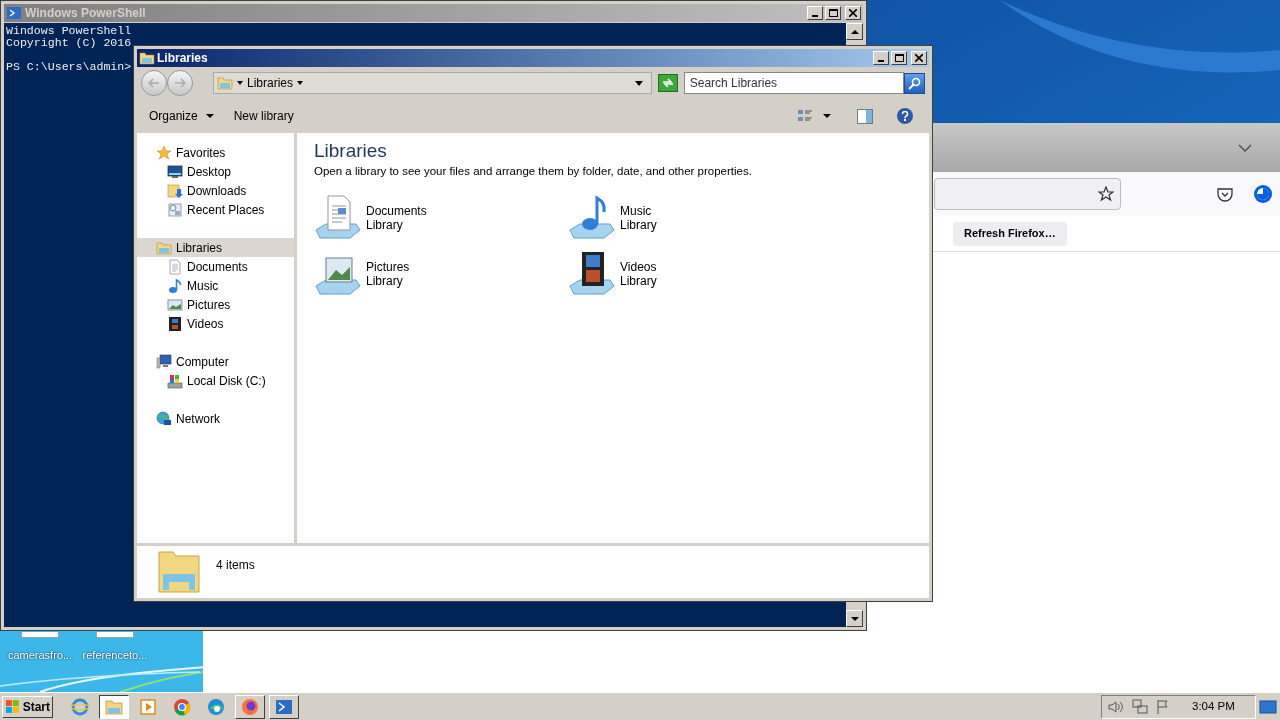 This screenshot has width=1280, height=720. What do you see at coordinates (388, 267) in the screenshot?
I see `library-name: Pictures` at bounding box center [388, 267].